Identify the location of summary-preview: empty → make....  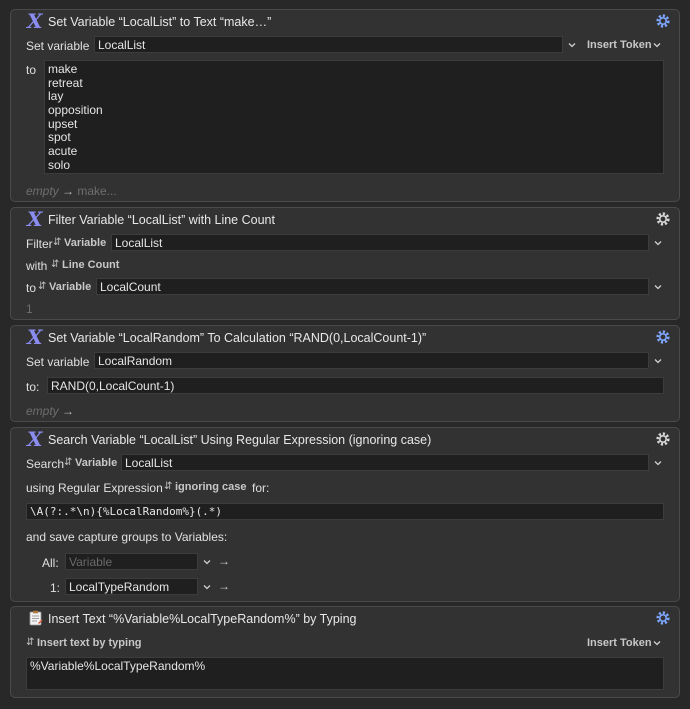
(71, 191).